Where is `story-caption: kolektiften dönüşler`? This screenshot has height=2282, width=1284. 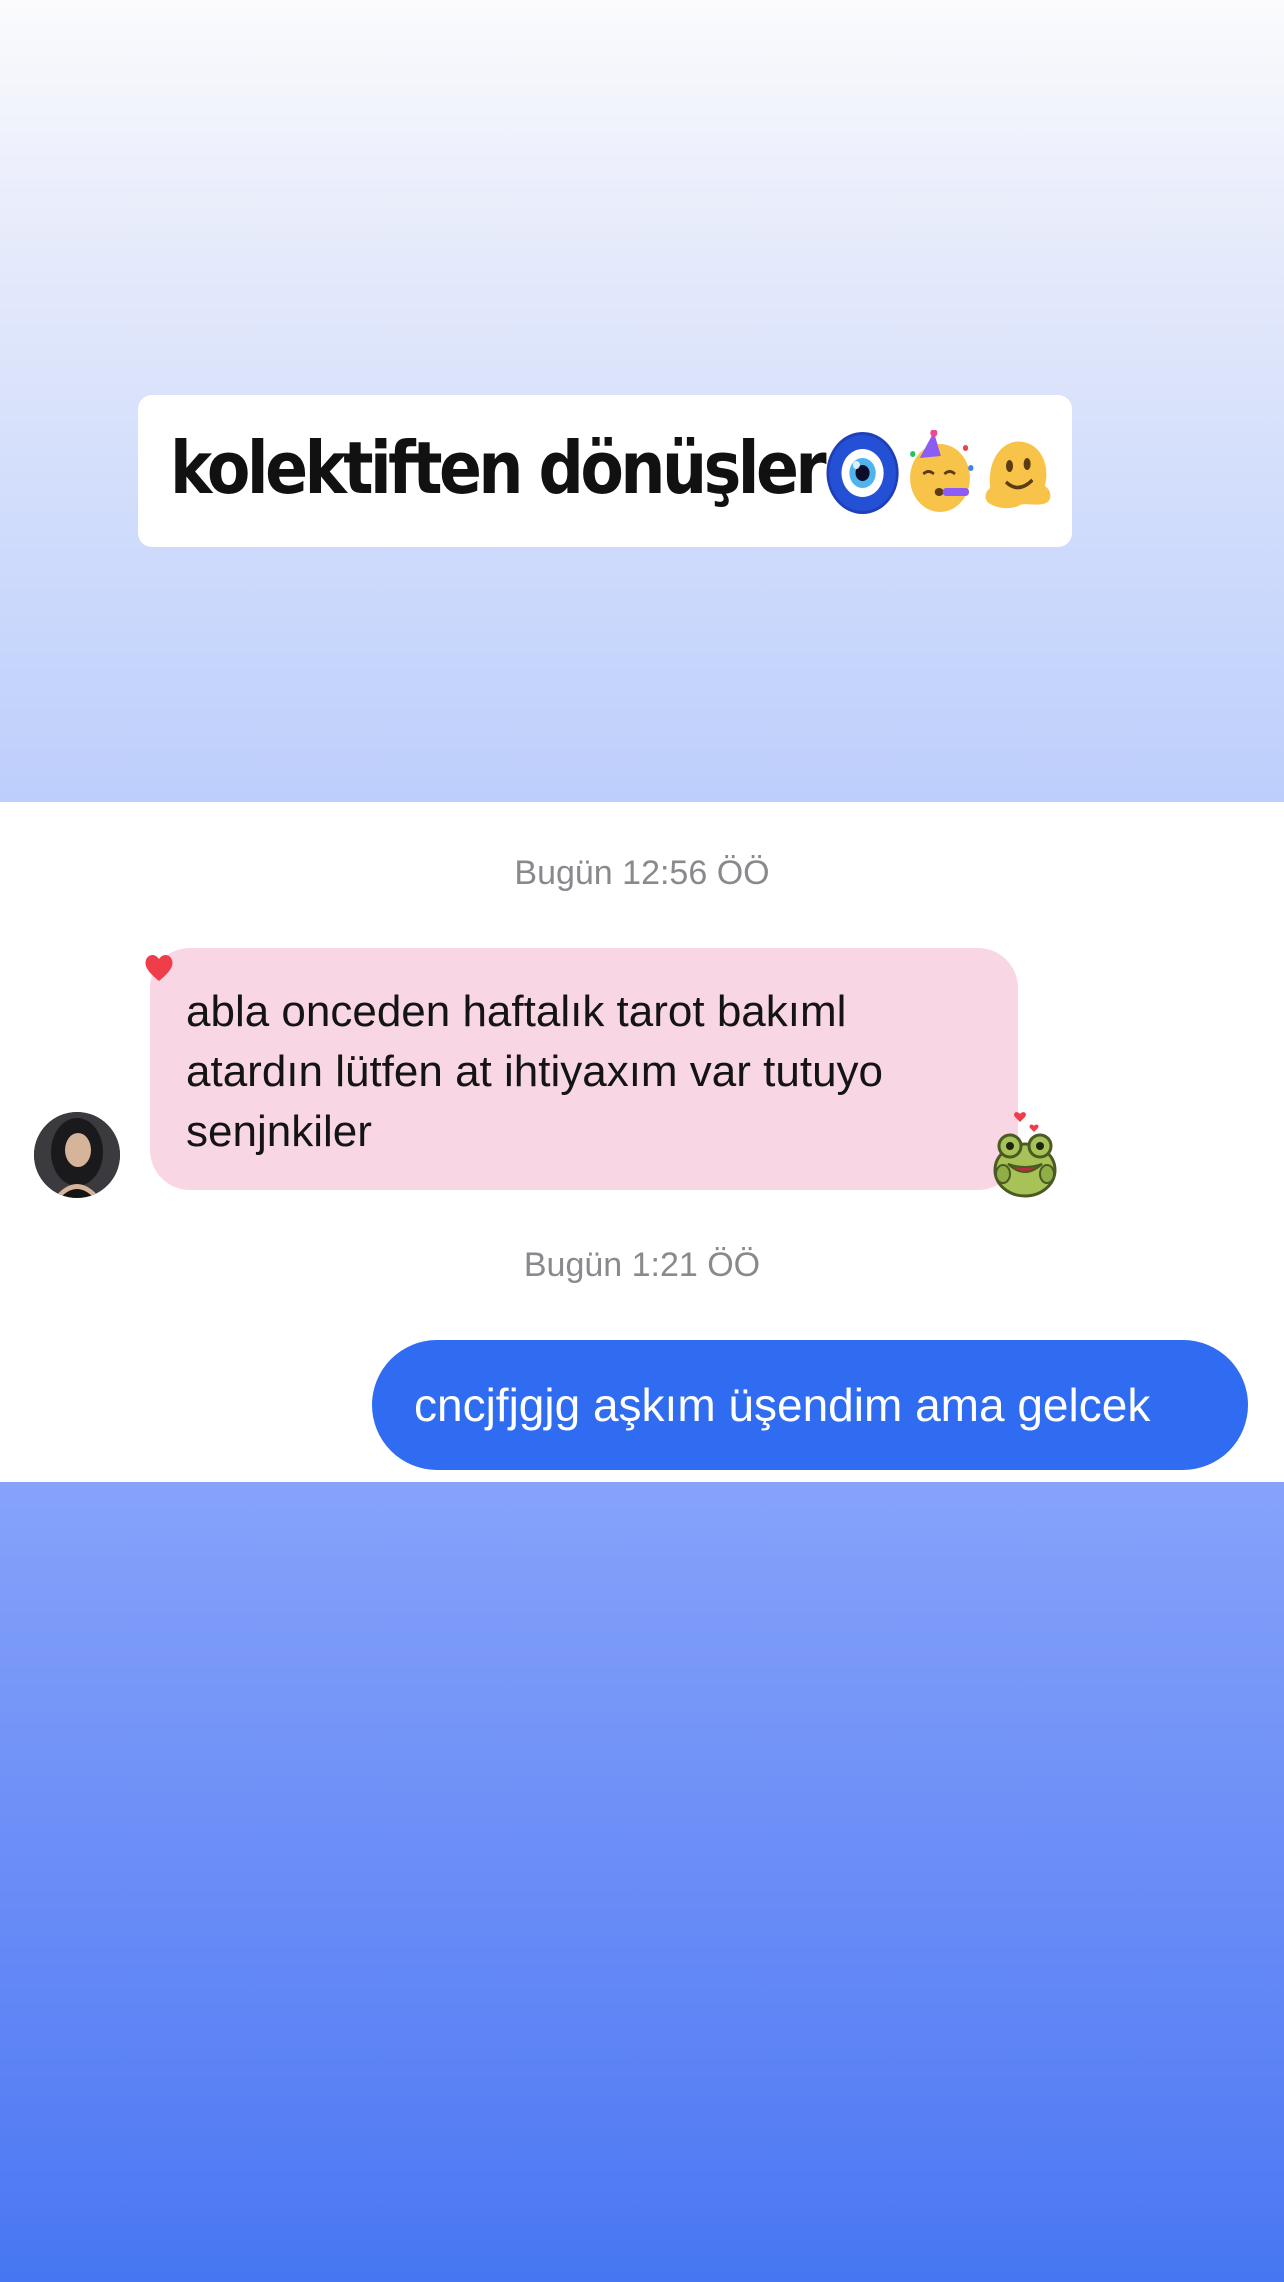
story-caption: kolektiften dönüşler is located at coordinates (612, 471).